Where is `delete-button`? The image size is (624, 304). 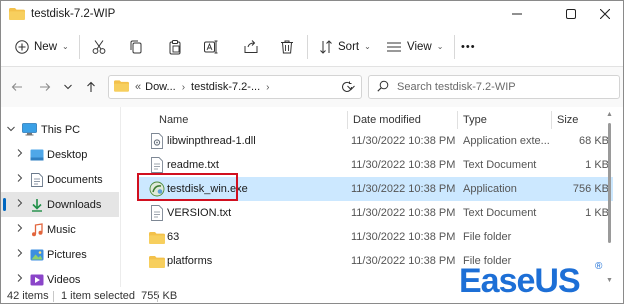 delete-button is located at coordinates (287, 47).